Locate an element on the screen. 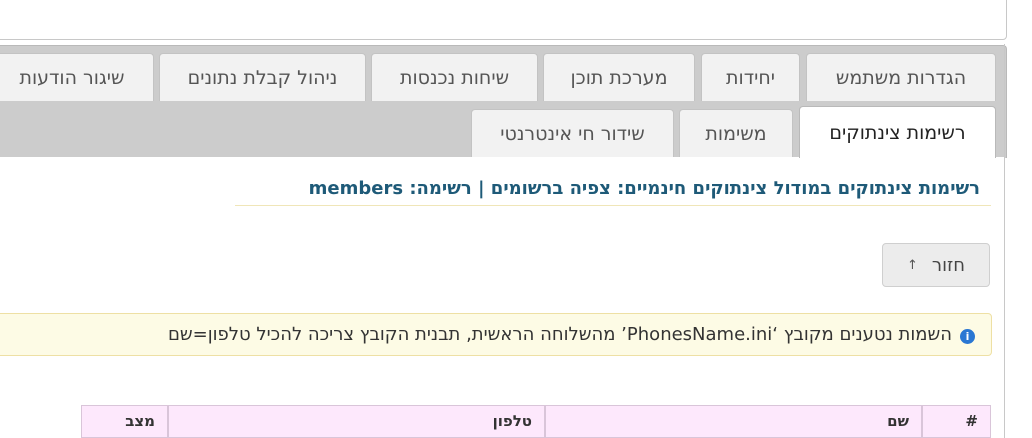 This screenshot has height=438, width=1032. column-header-index: # is located at coordinates (956, 421).